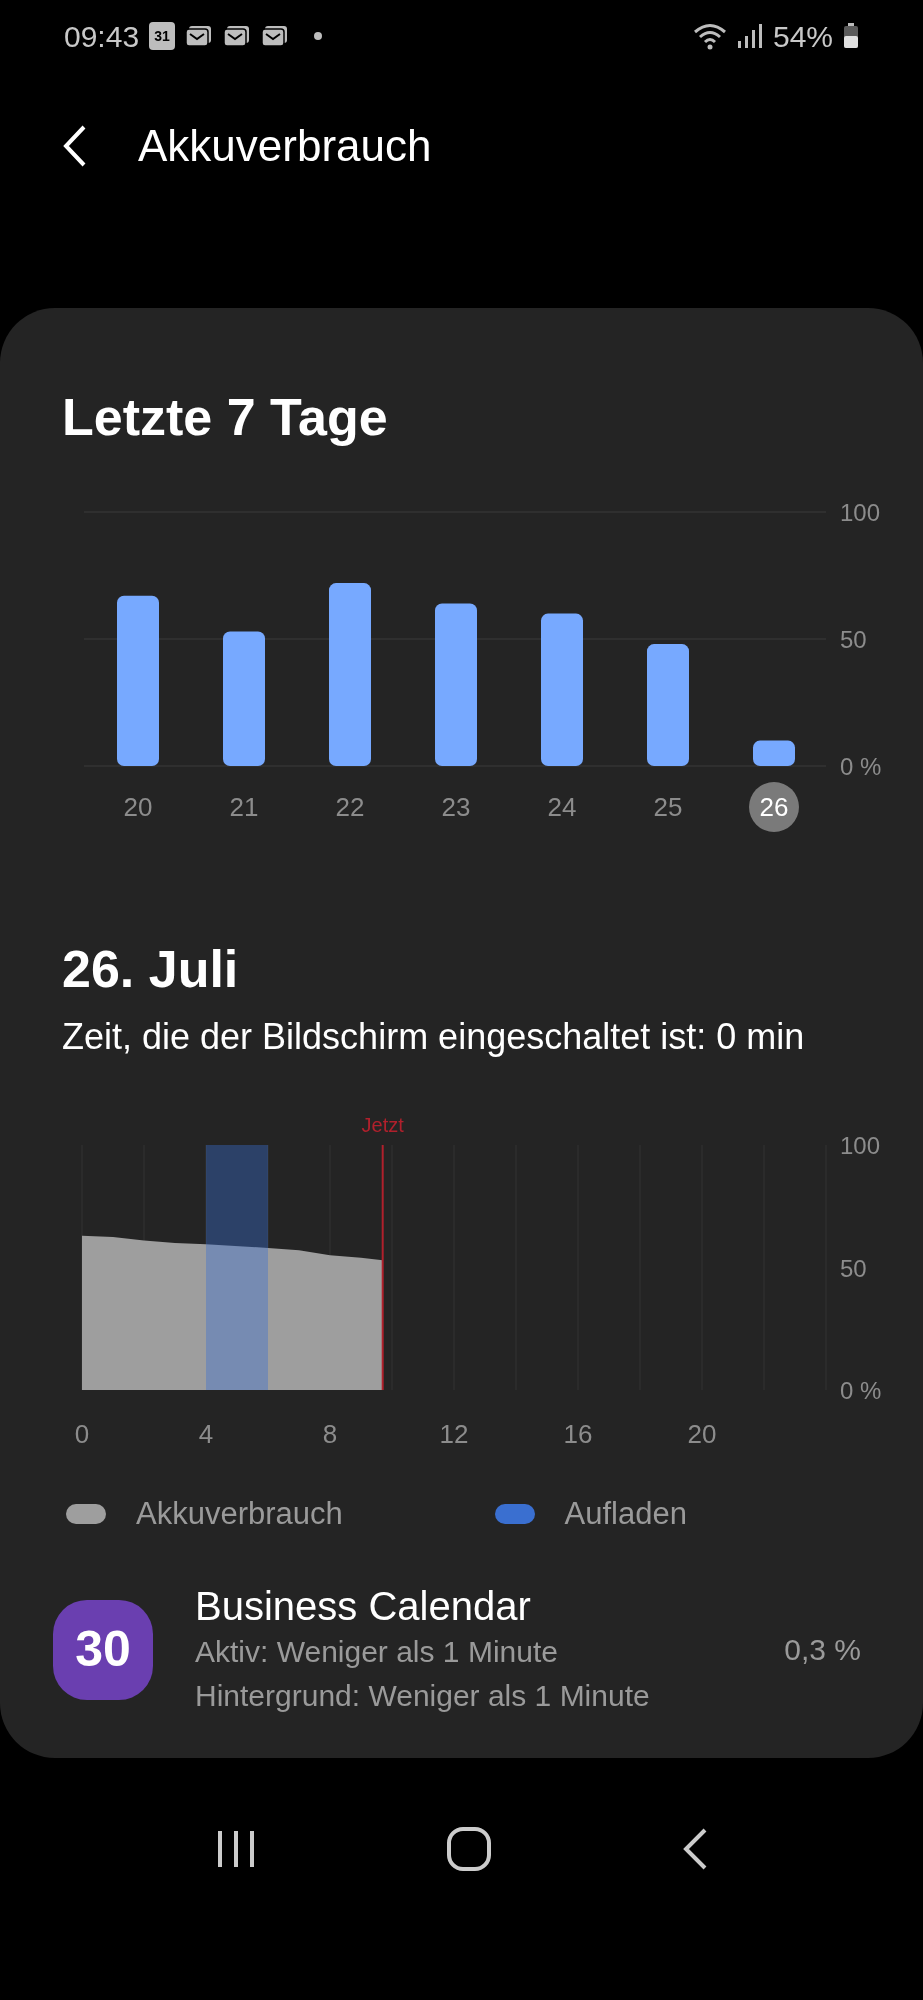  What do you see at coordinates (330, 1434) in the screenshot?
I see `axis-label: 8` at bounding box center [330, 1434].